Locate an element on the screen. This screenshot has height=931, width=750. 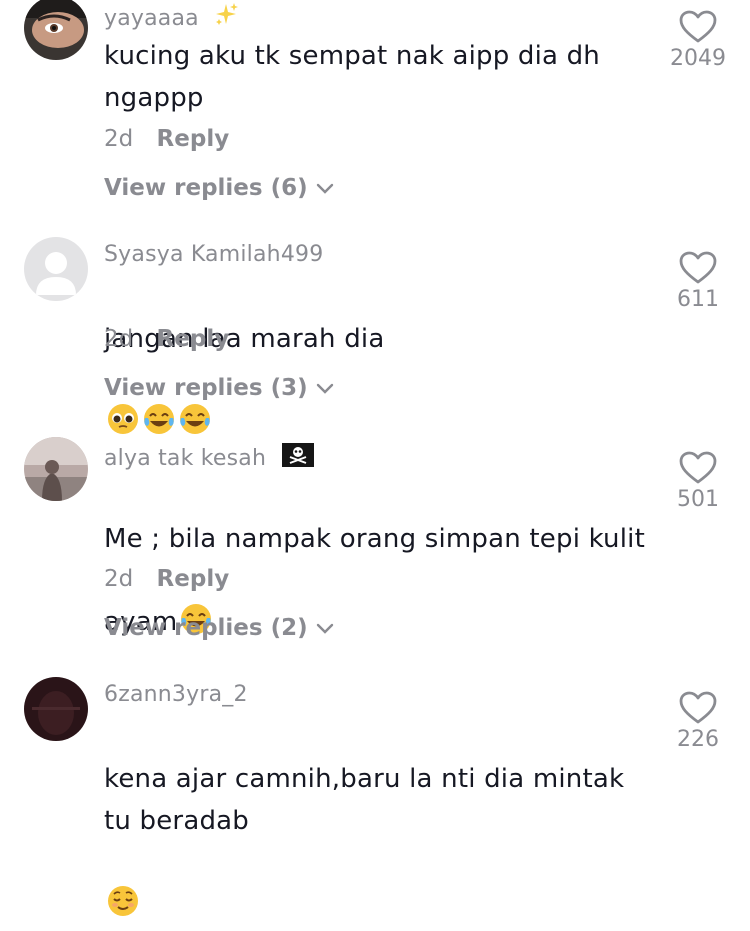
like-count: 2049 is located at coordinates (698, 58).